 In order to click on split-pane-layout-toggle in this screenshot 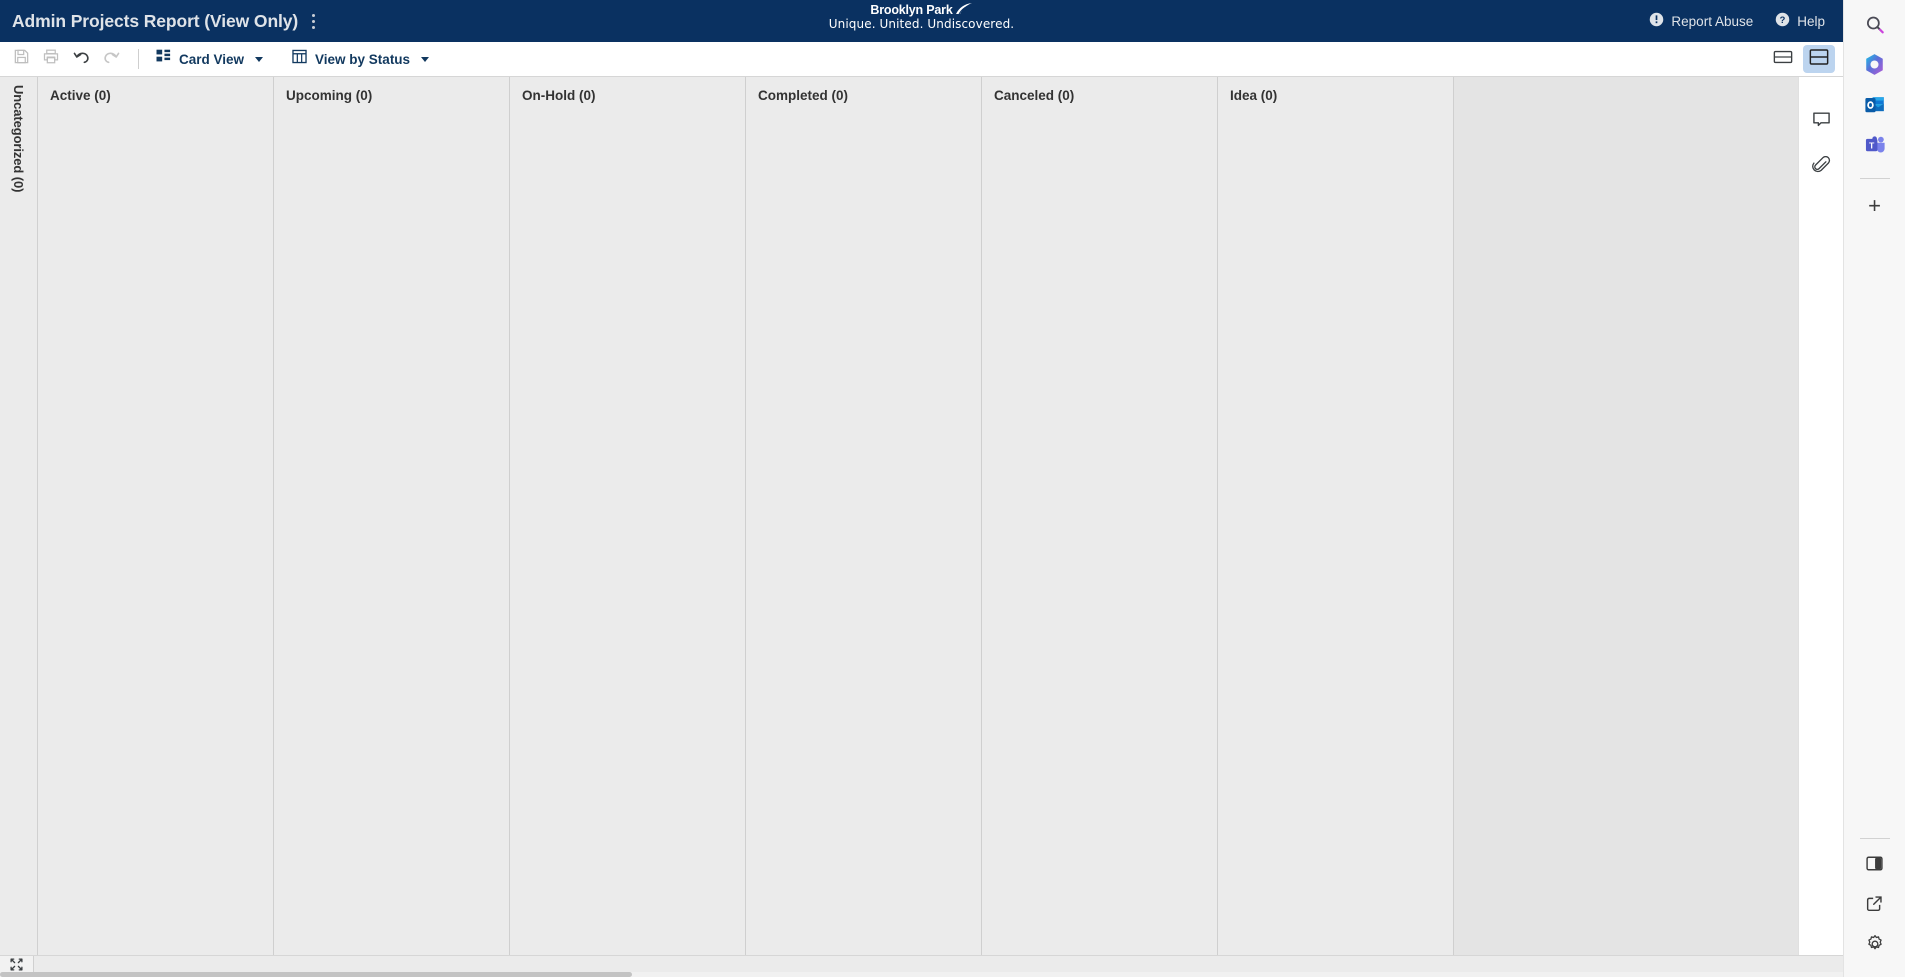, I will do `click(1819, 59)`.